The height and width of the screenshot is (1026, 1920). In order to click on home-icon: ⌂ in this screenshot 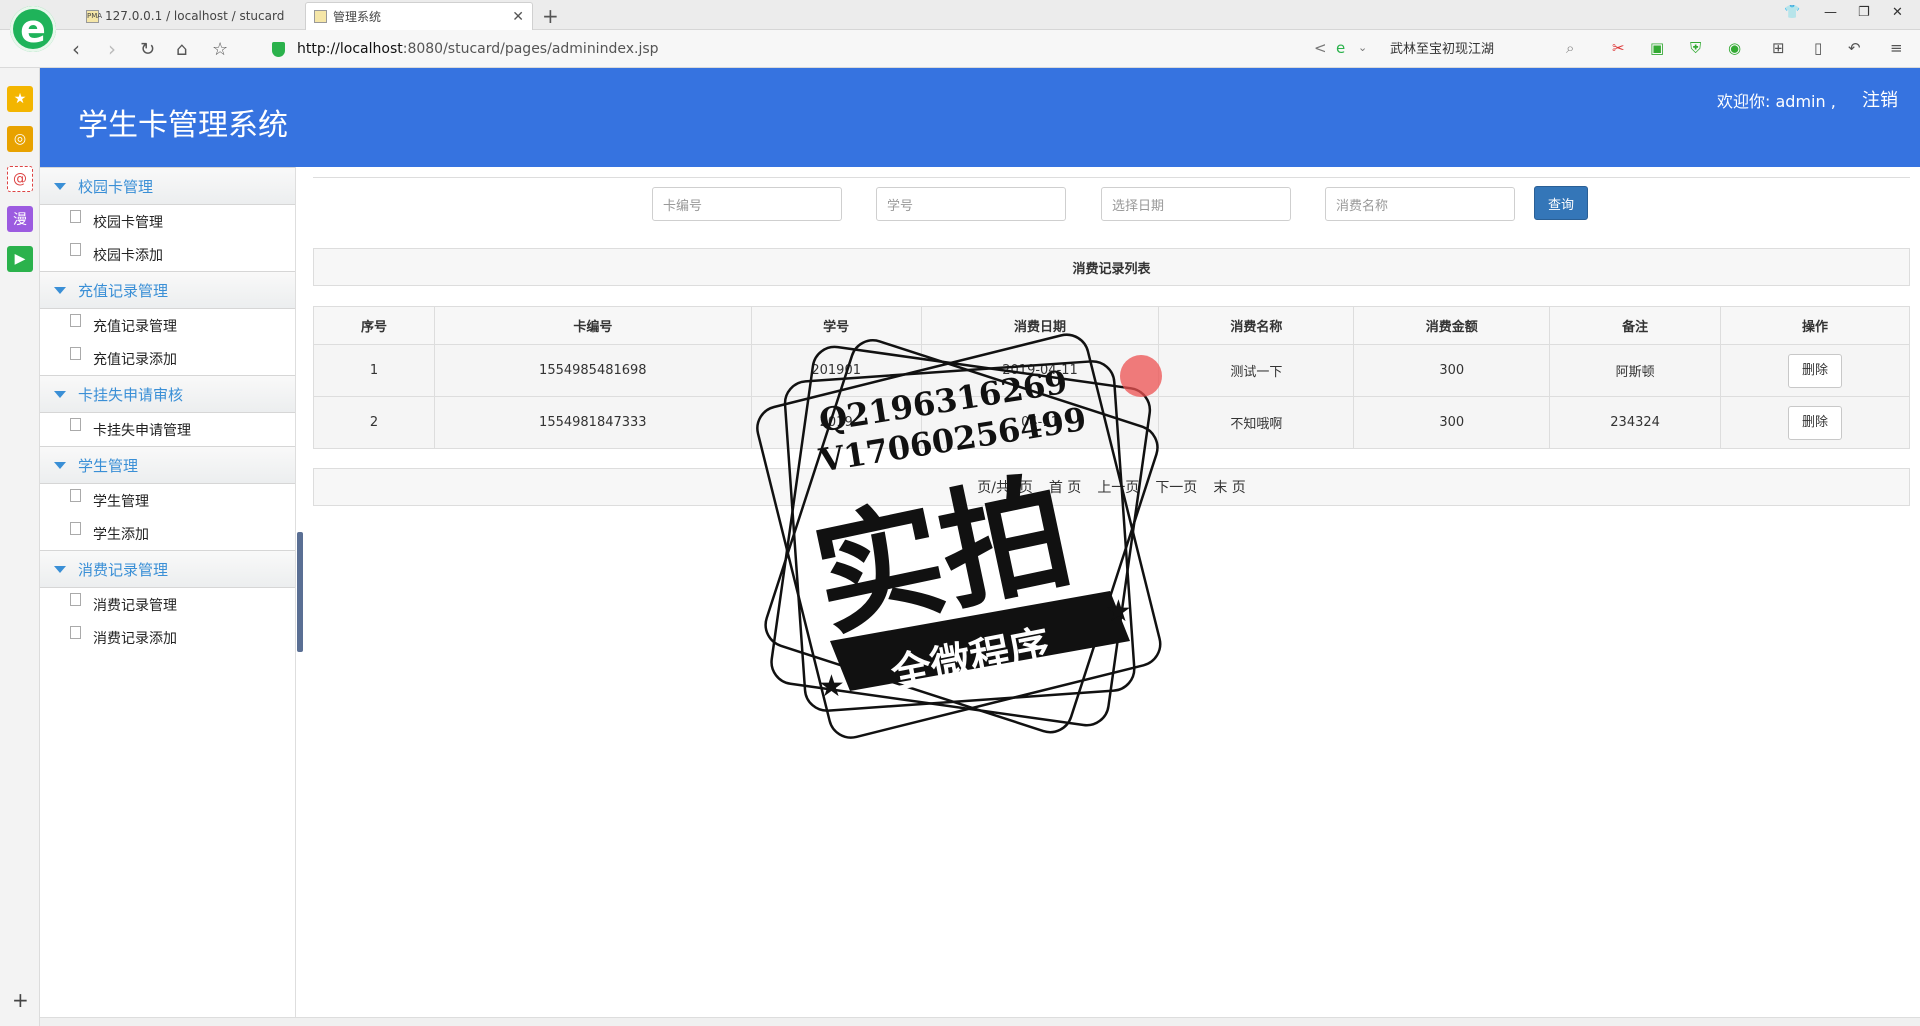, I will do `click(181, 49)`.